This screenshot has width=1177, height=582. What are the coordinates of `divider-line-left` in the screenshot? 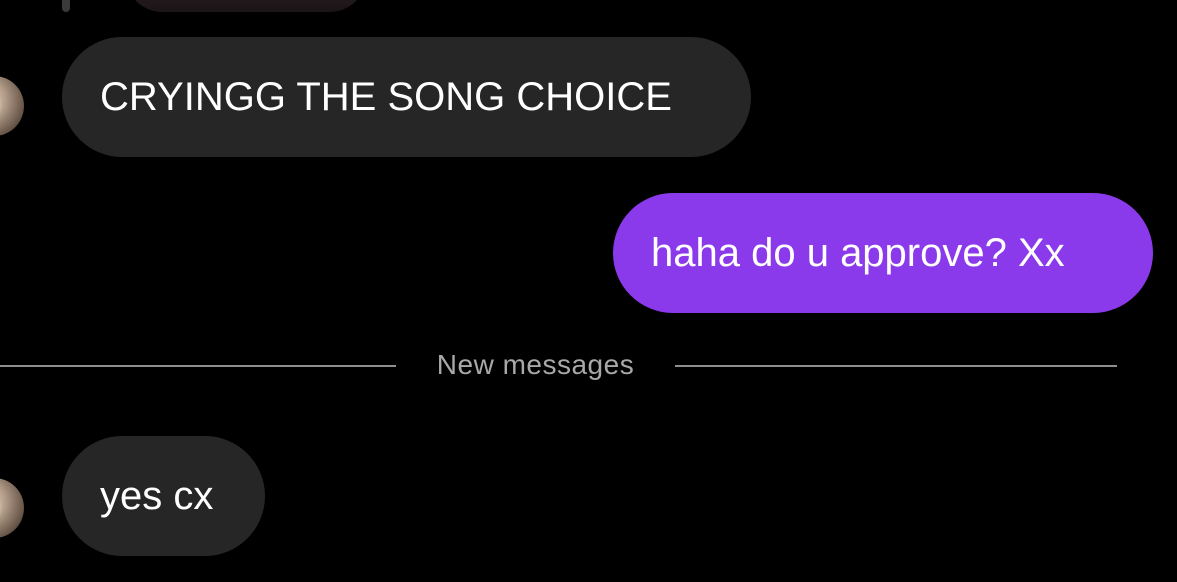 It's located at (198, 366).